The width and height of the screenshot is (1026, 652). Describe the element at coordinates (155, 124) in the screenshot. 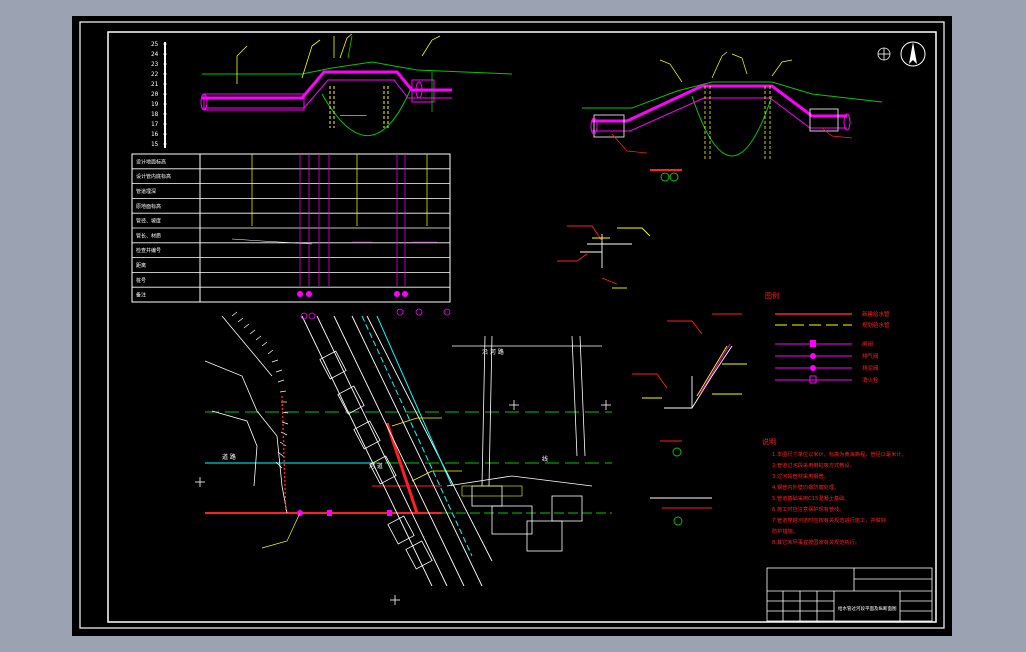

I see `scale-tick-label: 17` at that location.